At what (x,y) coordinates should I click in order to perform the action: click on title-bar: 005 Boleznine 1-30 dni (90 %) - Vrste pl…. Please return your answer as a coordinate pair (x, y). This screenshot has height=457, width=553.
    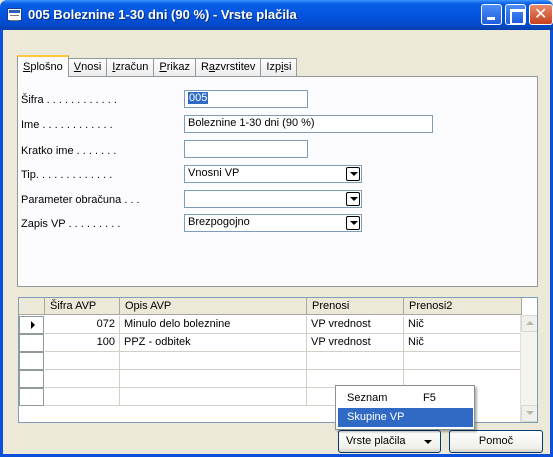
    Looking at the image, I should click on (276, 15).